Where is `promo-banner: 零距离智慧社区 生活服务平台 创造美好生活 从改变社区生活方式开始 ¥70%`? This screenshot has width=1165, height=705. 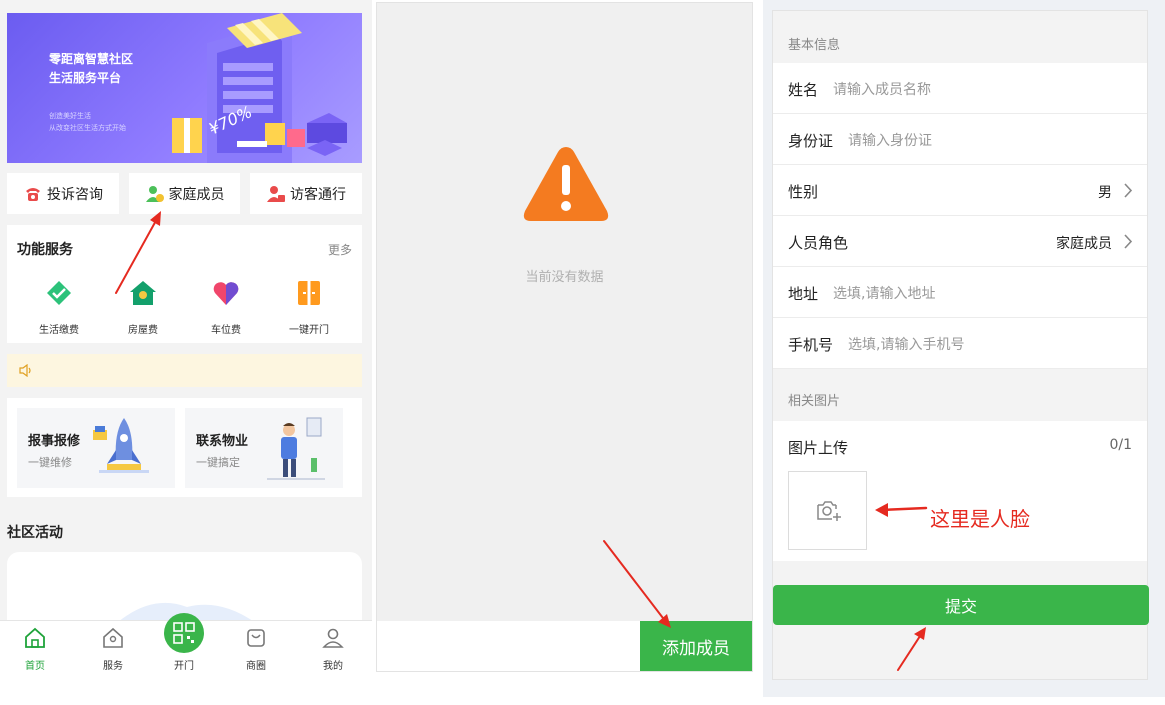 promo-banner: 零距离智慧社区 生活服务平台 创造美好生活 从改变社区生活方式开始 ¥70% is located at coordinates (184, 88).